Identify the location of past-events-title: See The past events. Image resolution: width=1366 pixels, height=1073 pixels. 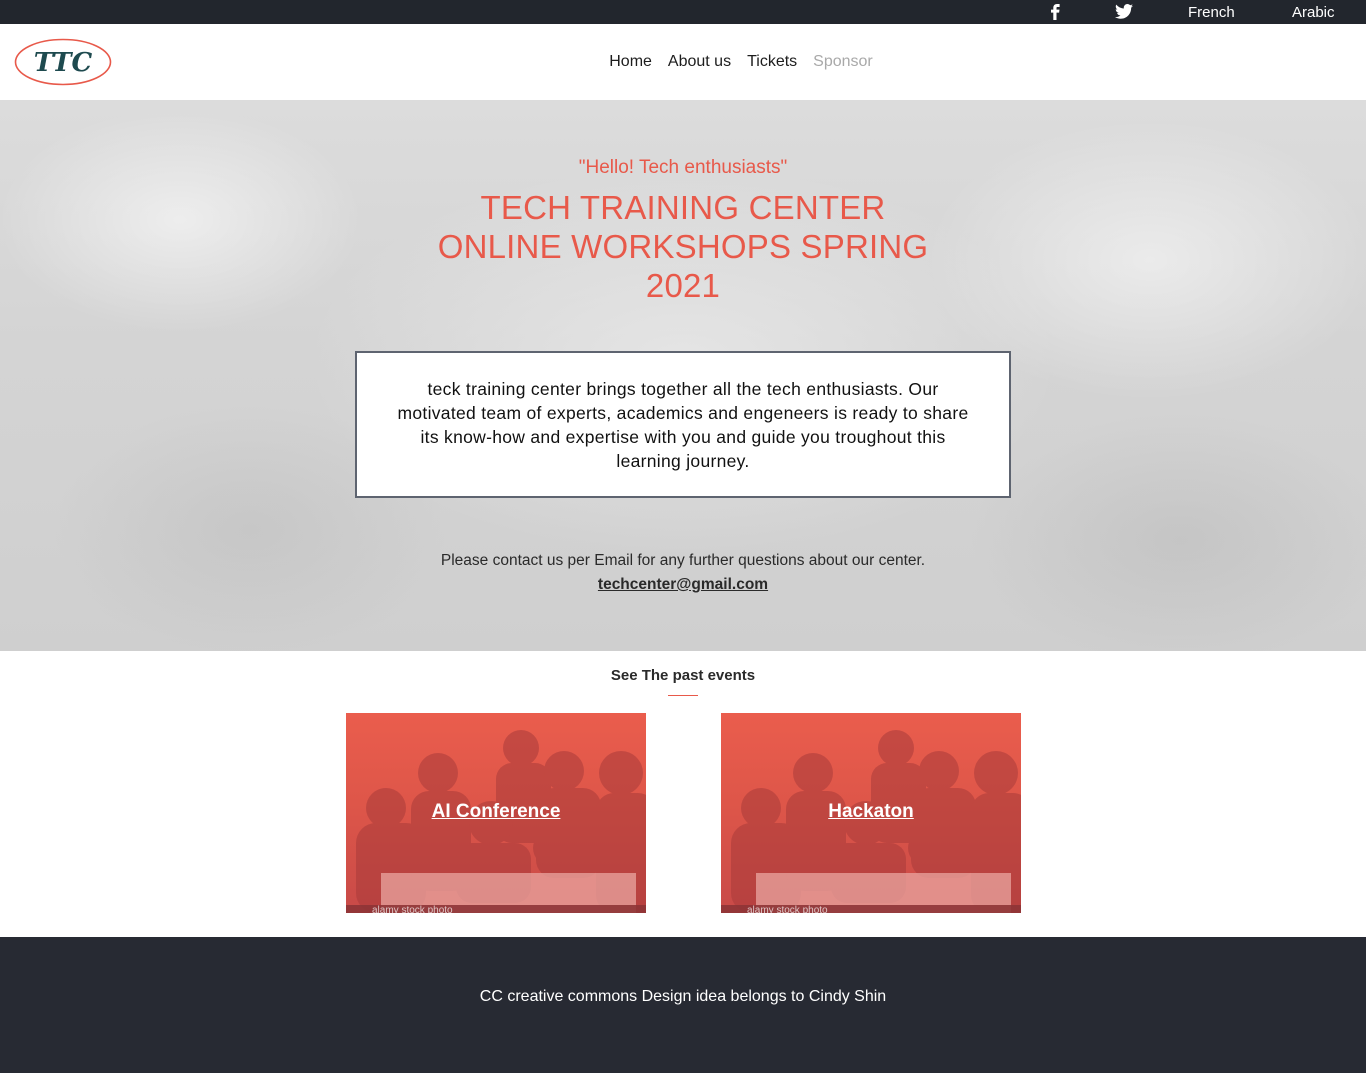
(683, 675).